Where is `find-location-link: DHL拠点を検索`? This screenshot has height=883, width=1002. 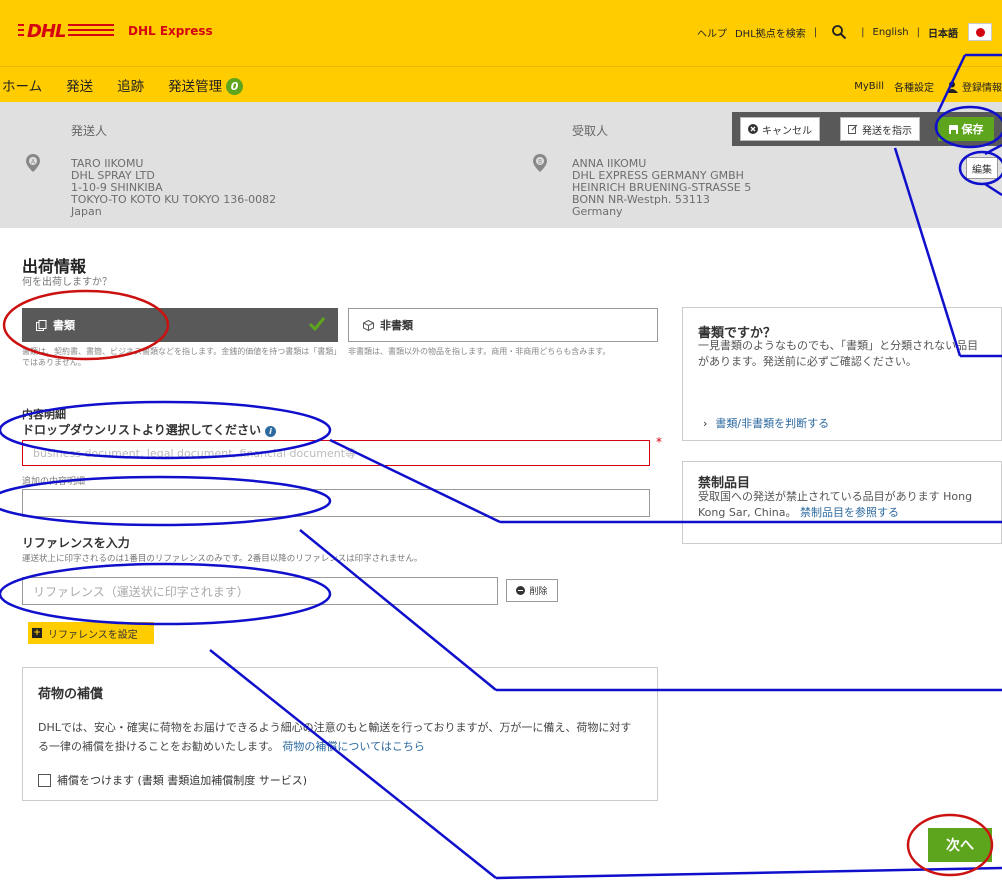 find-location-link: DHL拠点を検索 is located at coordinates (770, 32).